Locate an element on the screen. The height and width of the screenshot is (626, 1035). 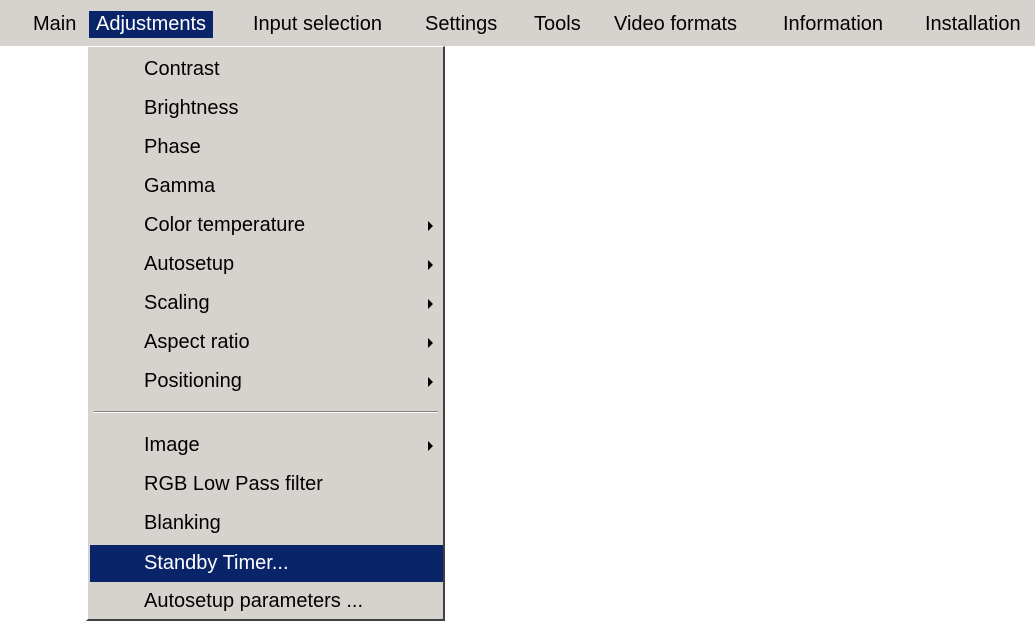
menu-item-label: Color temperature is located at coordinates (225, 225).